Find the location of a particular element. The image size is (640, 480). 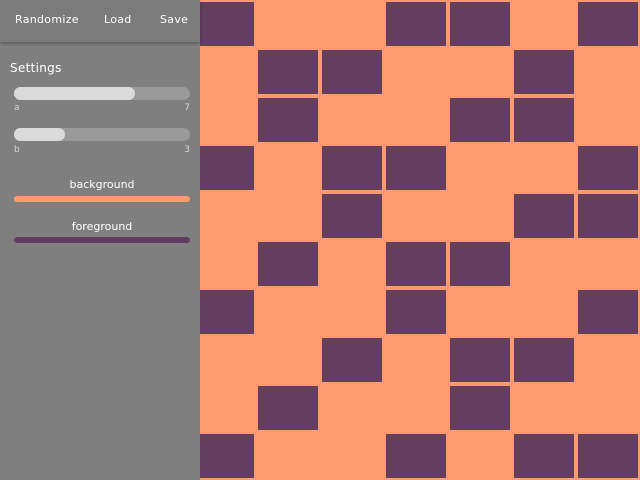

slider-a is located at coordinates (102, 93).